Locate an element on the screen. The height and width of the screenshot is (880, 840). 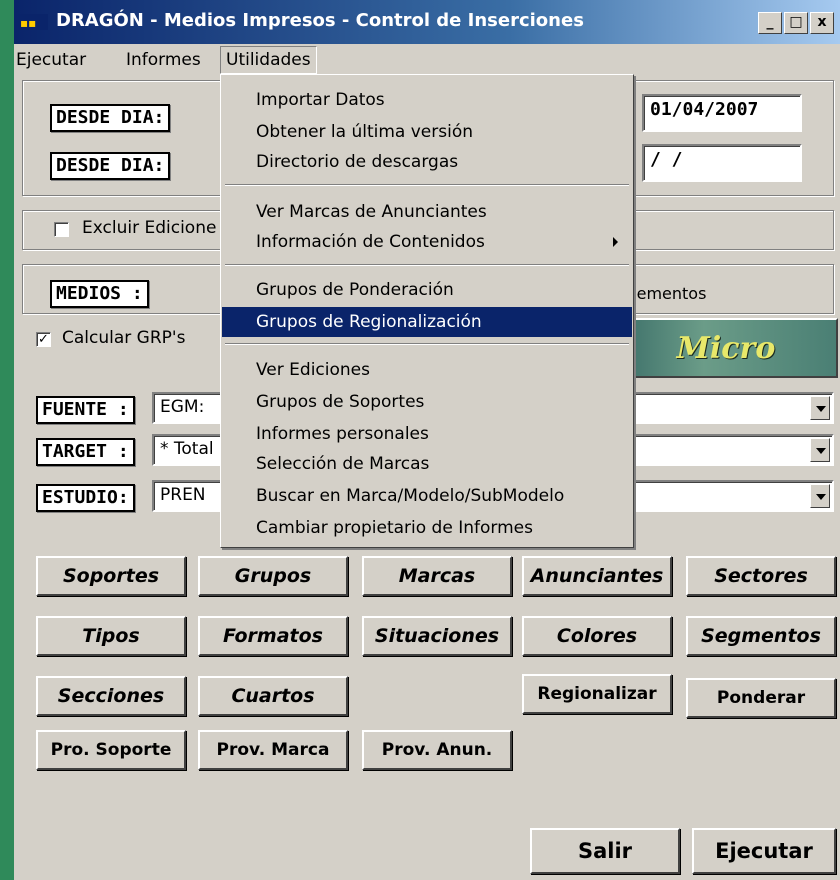
secciones-button: Secciones is located at coordinates (111, 696).